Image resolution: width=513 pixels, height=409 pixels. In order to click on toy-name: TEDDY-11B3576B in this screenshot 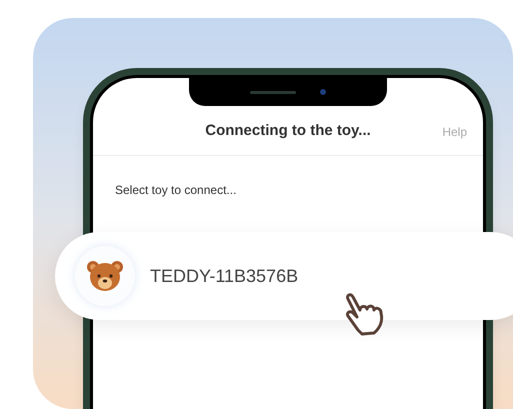, I will do `click(224, 276)`.